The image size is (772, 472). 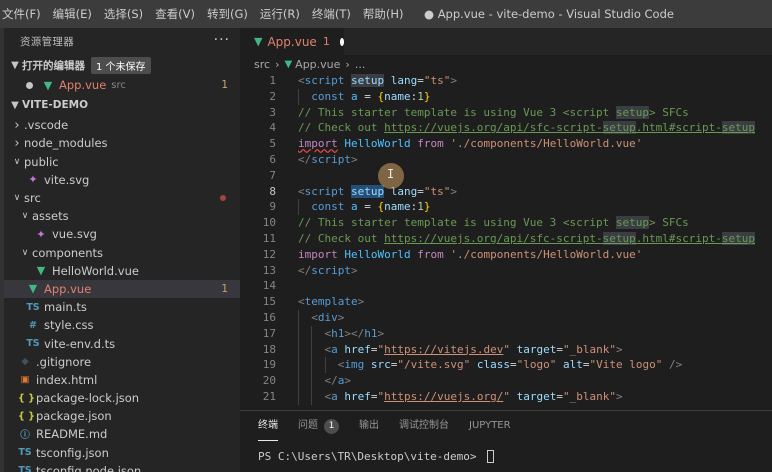 I want to click on folder-item: ∨ src, so click(x=122, y=198).